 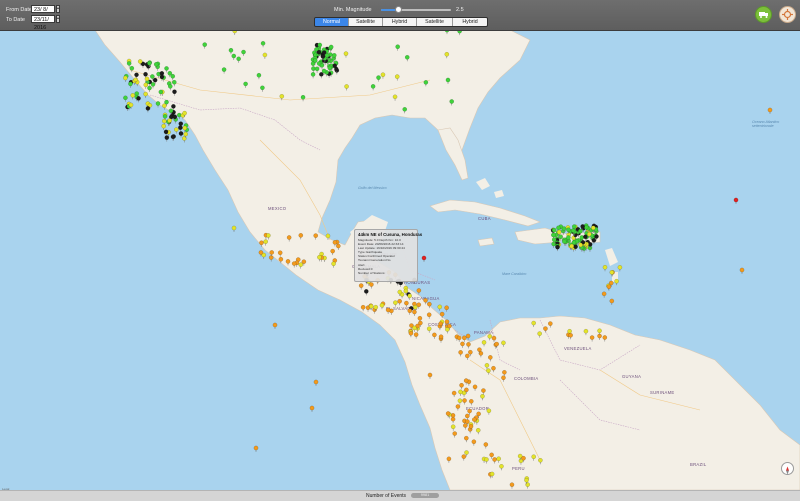 I want to click on map-mode-hybrid: Hybrid, so click(x=400, y=22).